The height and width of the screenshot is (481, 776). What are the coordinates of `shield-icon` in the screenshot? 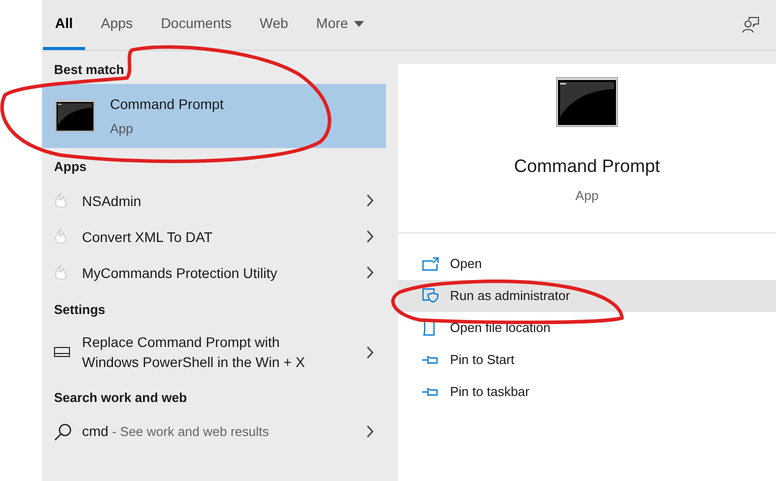 It's located at (430, 295).